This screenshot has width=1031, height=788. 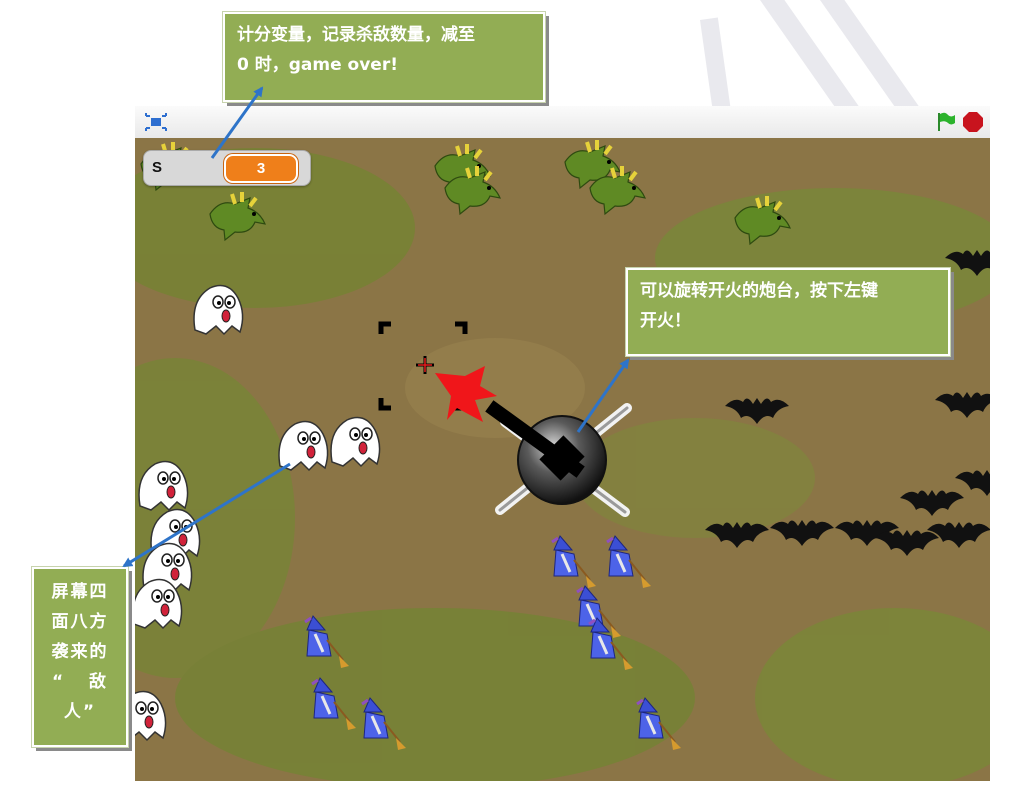 I want to click on callout-text: 袭来的, so click(x=80, y=652).